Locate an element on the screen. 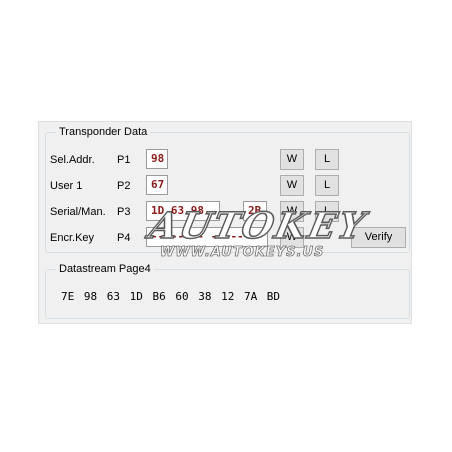  serial-field: 1D 63 98 is located at coordinates (183, 211).